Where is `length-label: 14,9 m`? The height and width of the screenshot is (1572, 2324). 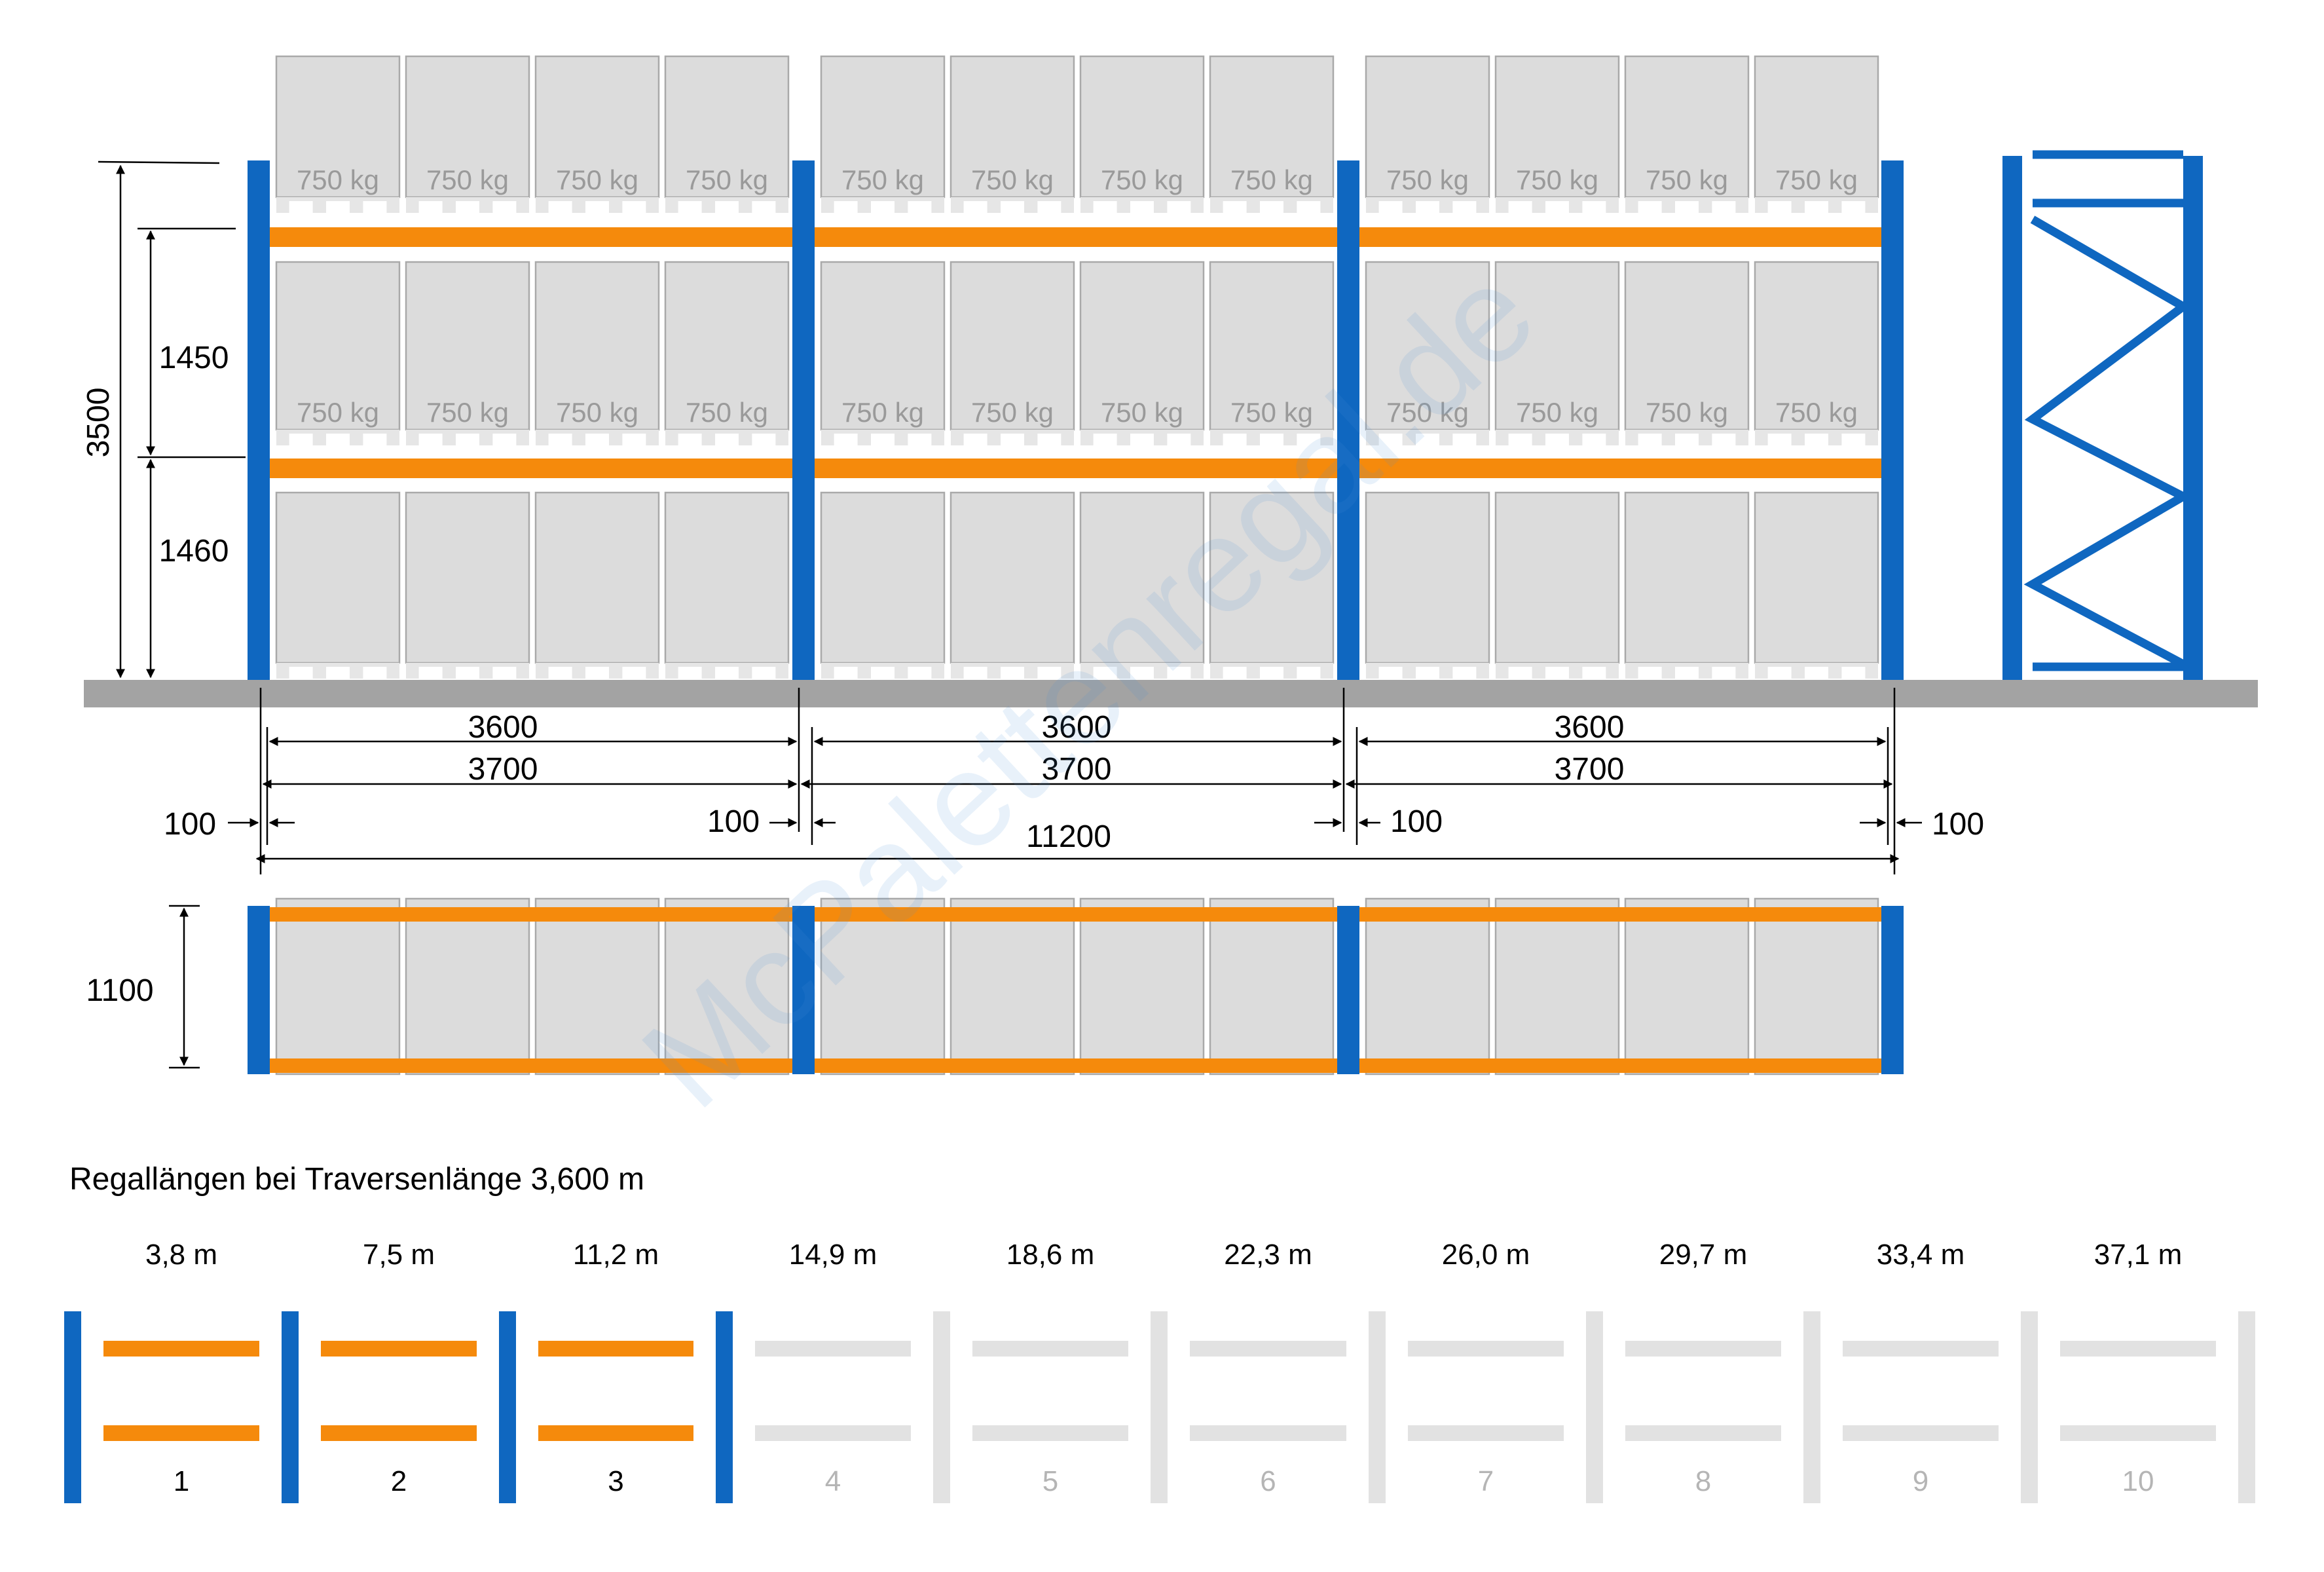 length-label: 14,9 m is located at coordinates (833, 1255).